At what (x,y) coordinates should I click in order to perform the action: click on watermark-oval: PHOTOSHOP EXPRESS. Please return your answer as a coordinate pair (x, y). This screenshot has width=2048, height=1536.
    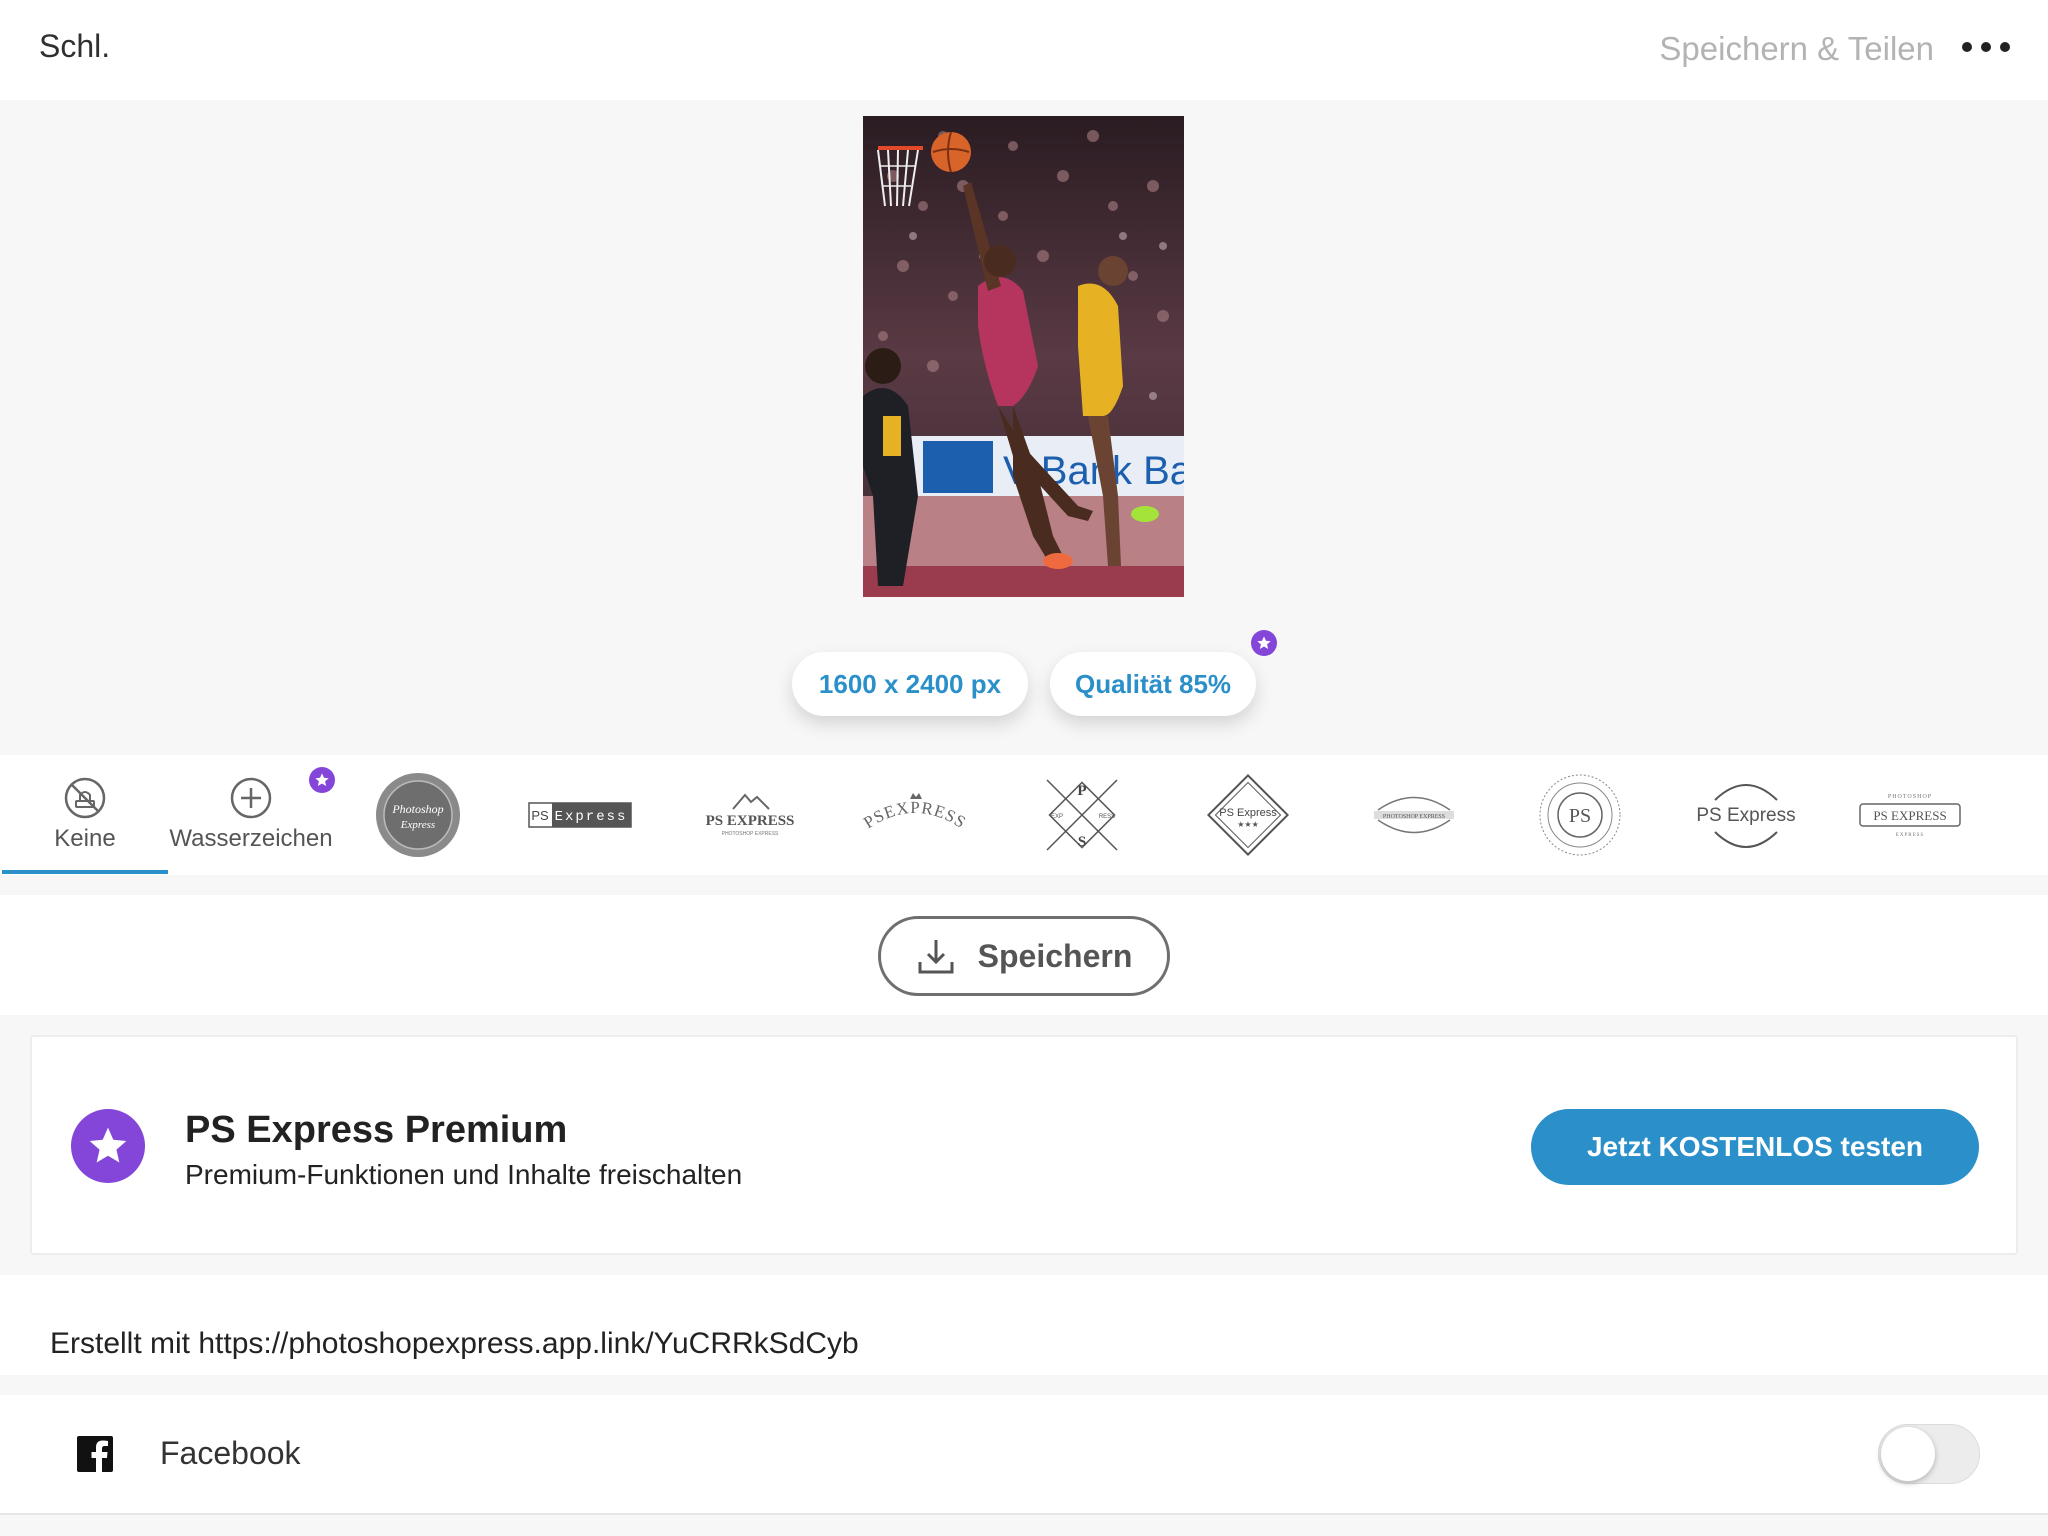
    Looking at the image, I should click on (1414, 815).